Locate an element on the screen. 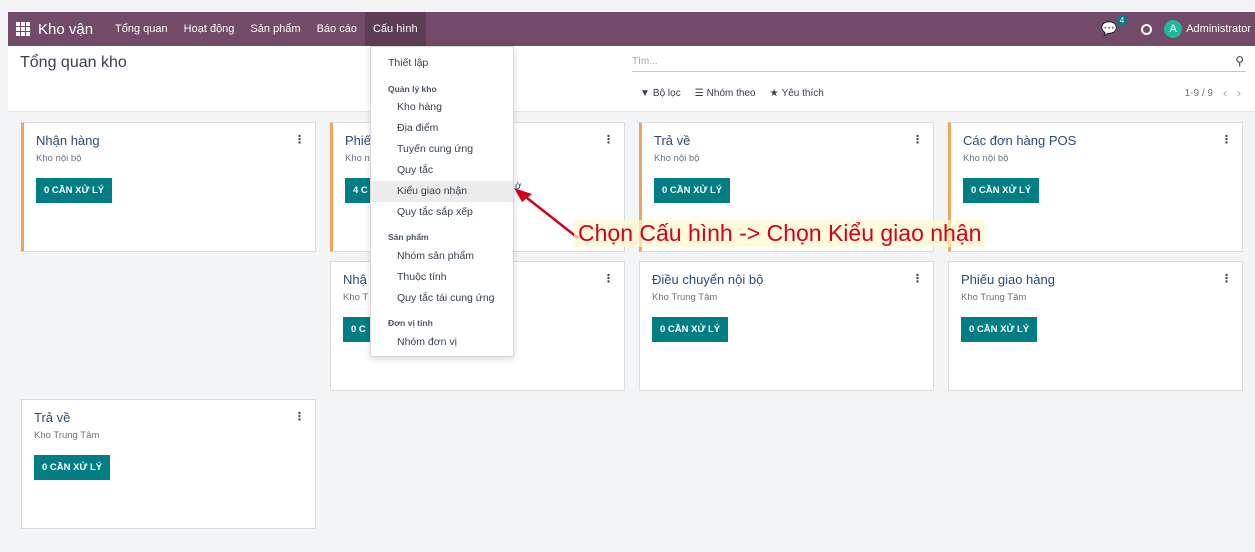 The height and width of the screenshot is (552, 1255). apps-menu-icon is located at coordinates (23, 29).